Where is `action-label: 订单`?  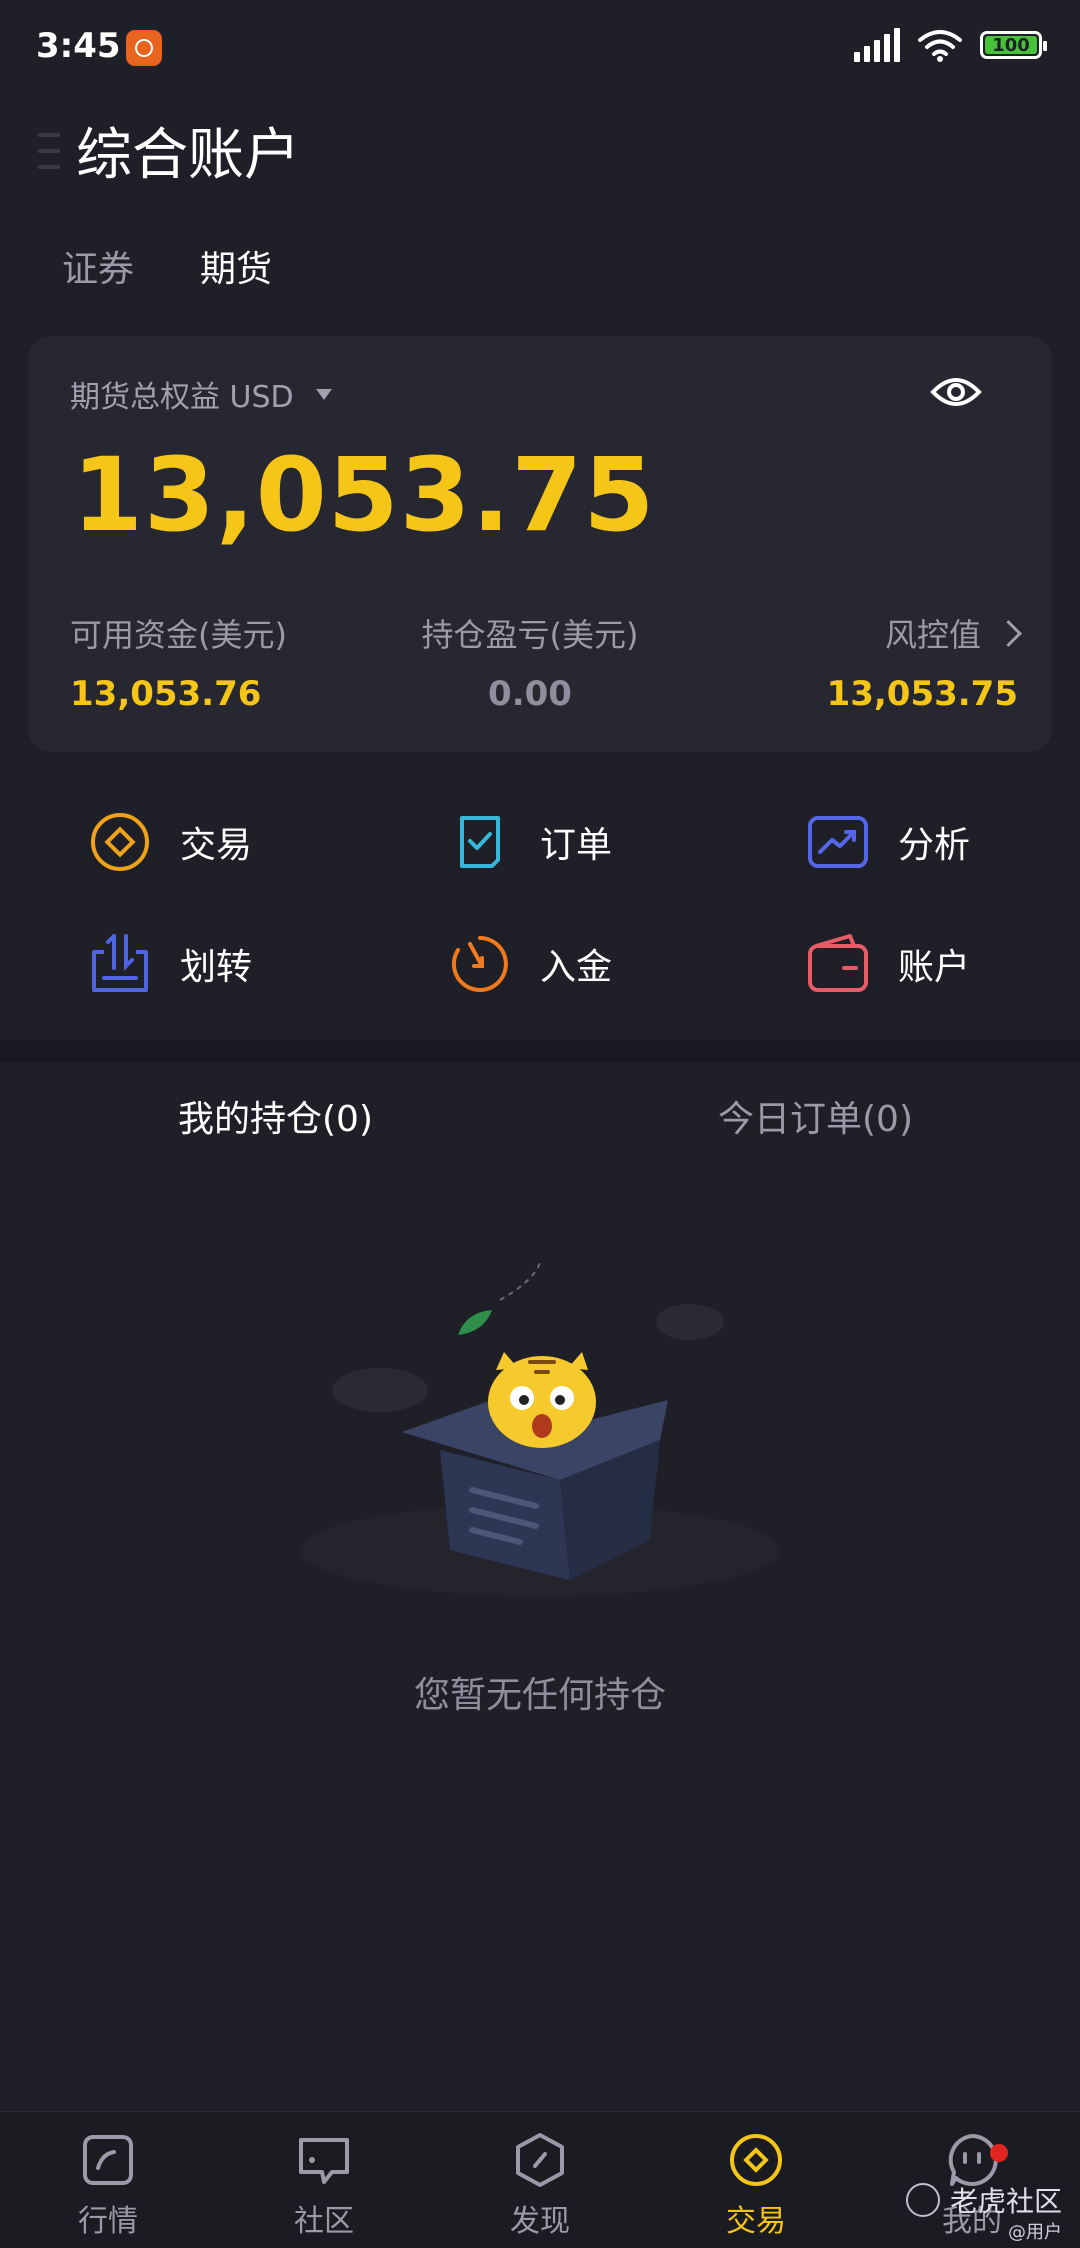 action-label: 订单 is located at coordinates (576, 845).